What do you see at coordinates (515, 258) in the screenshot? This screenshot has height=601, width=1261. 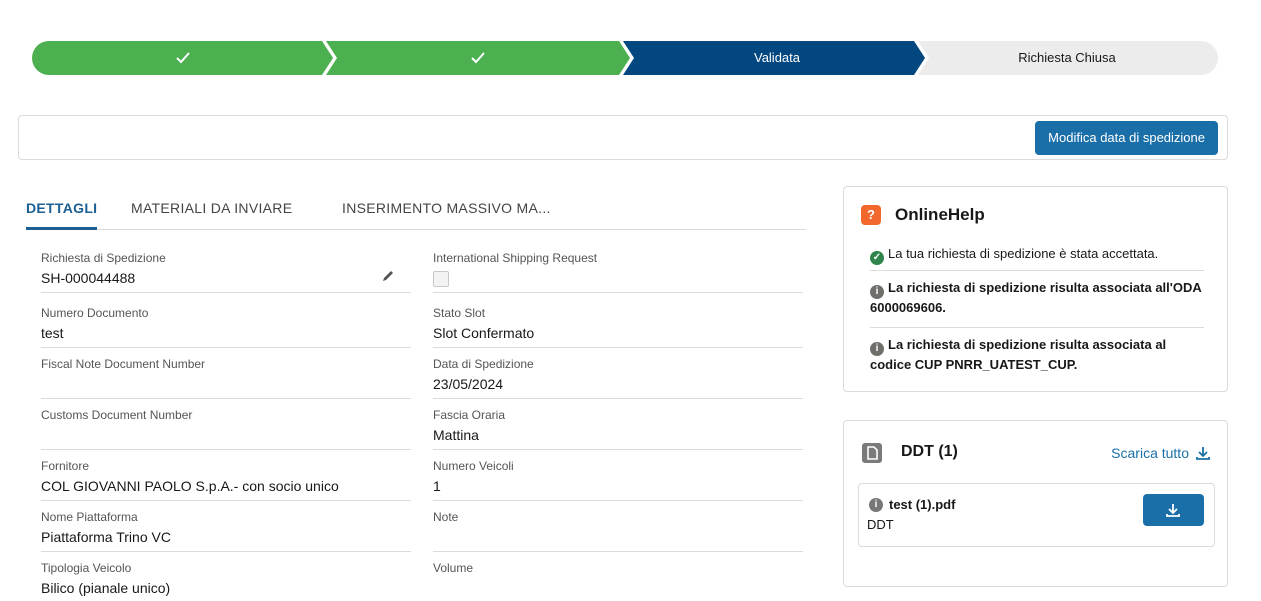 I see `field-label: International Shipping Request` at bounding box center [515, 258].